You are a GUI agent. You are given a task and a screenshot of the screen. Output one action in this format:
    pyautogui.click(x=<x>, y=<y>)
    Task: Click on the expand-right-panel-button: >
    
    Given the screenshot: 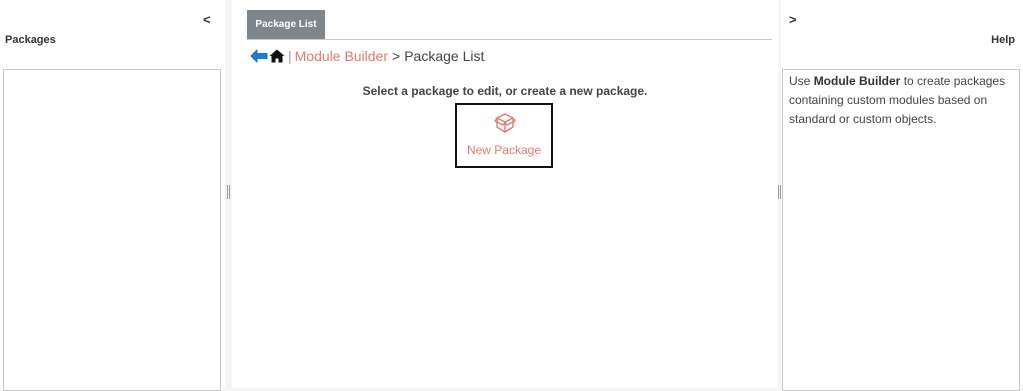 What is the action you would take?
    pyautogui.click(x=793, y=19)
    